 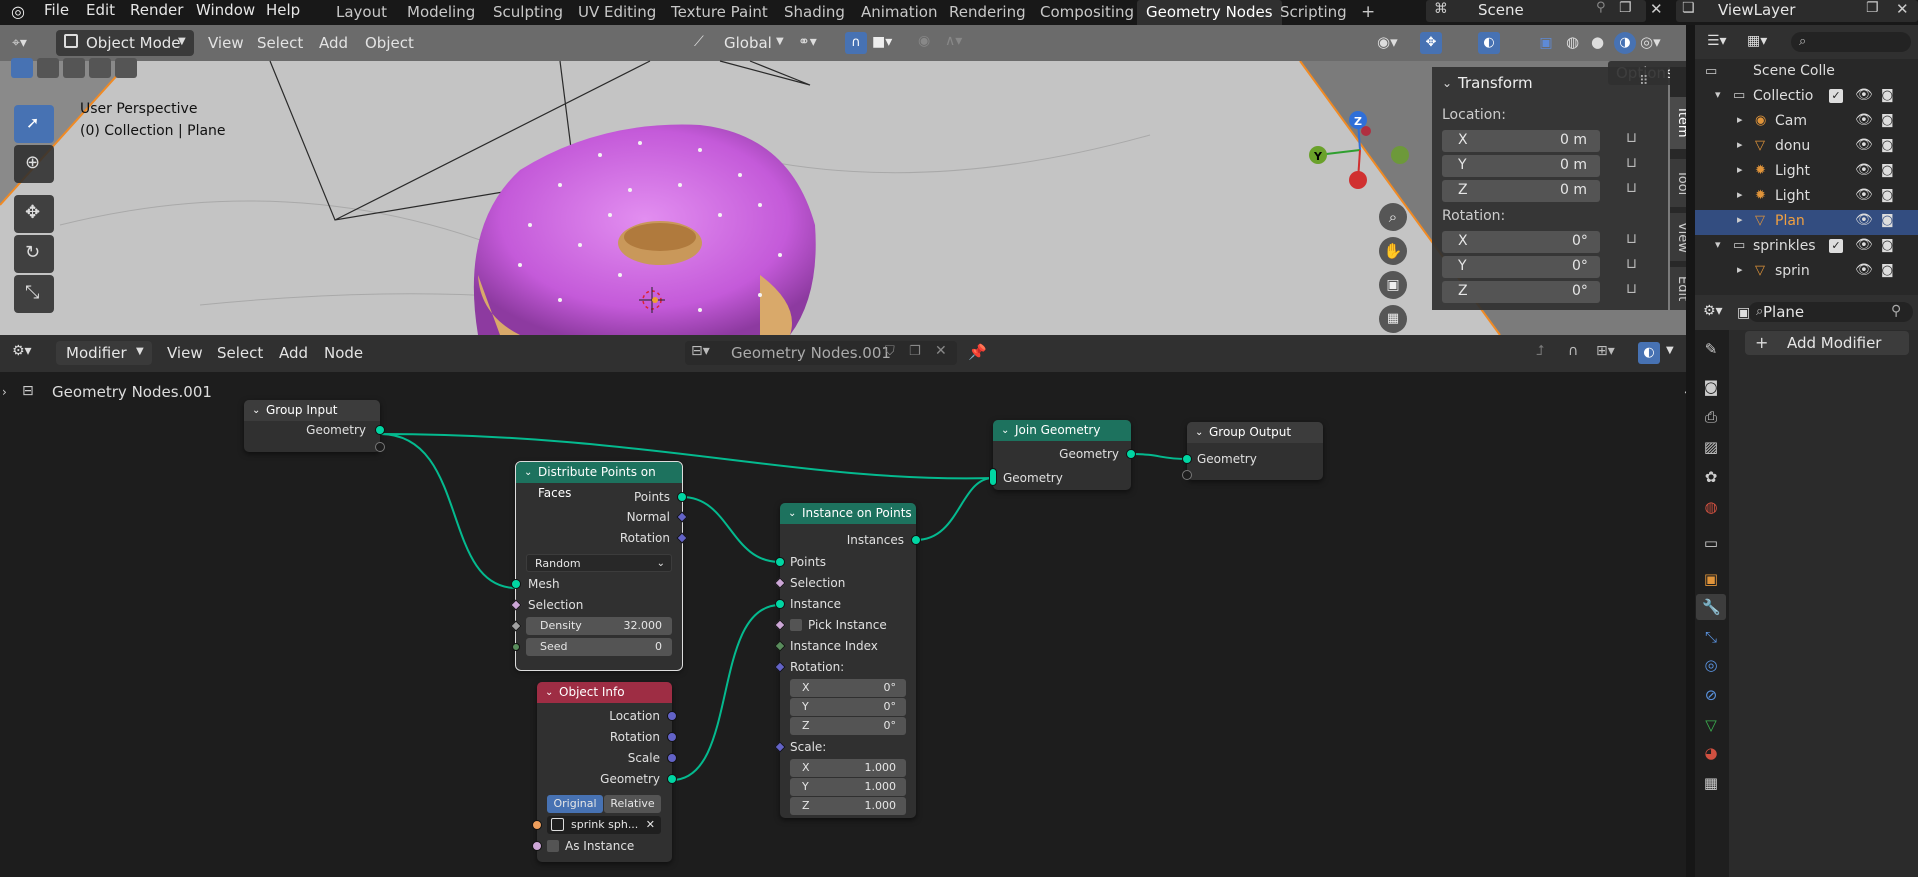 I want to click on snap-toggle-icon: ∩, so click(x=856, y=43).